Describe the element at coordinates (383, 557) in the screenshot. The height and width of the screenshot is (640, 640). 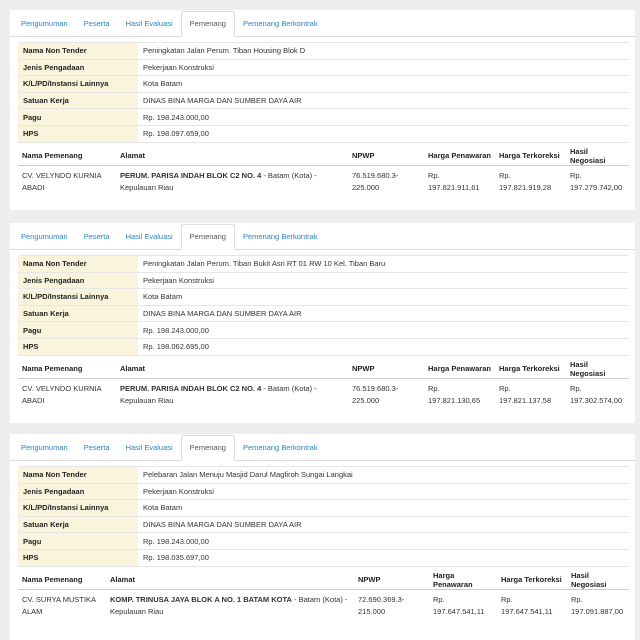
I see `value-hps: Rp. 198.035.697,00` at that location.